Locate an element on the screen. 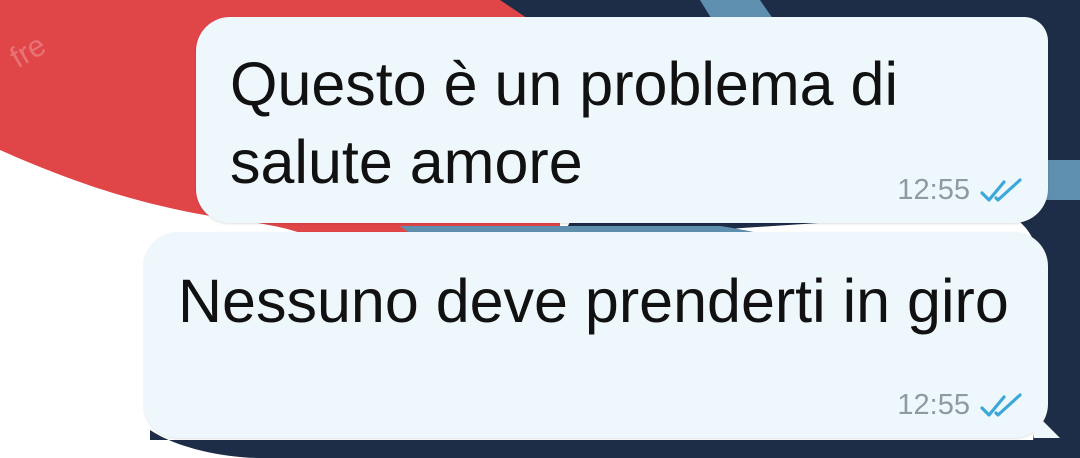 The width and height of the screenshot is (1080, 458). bubble-tail is located at coordinates (1047, 425).